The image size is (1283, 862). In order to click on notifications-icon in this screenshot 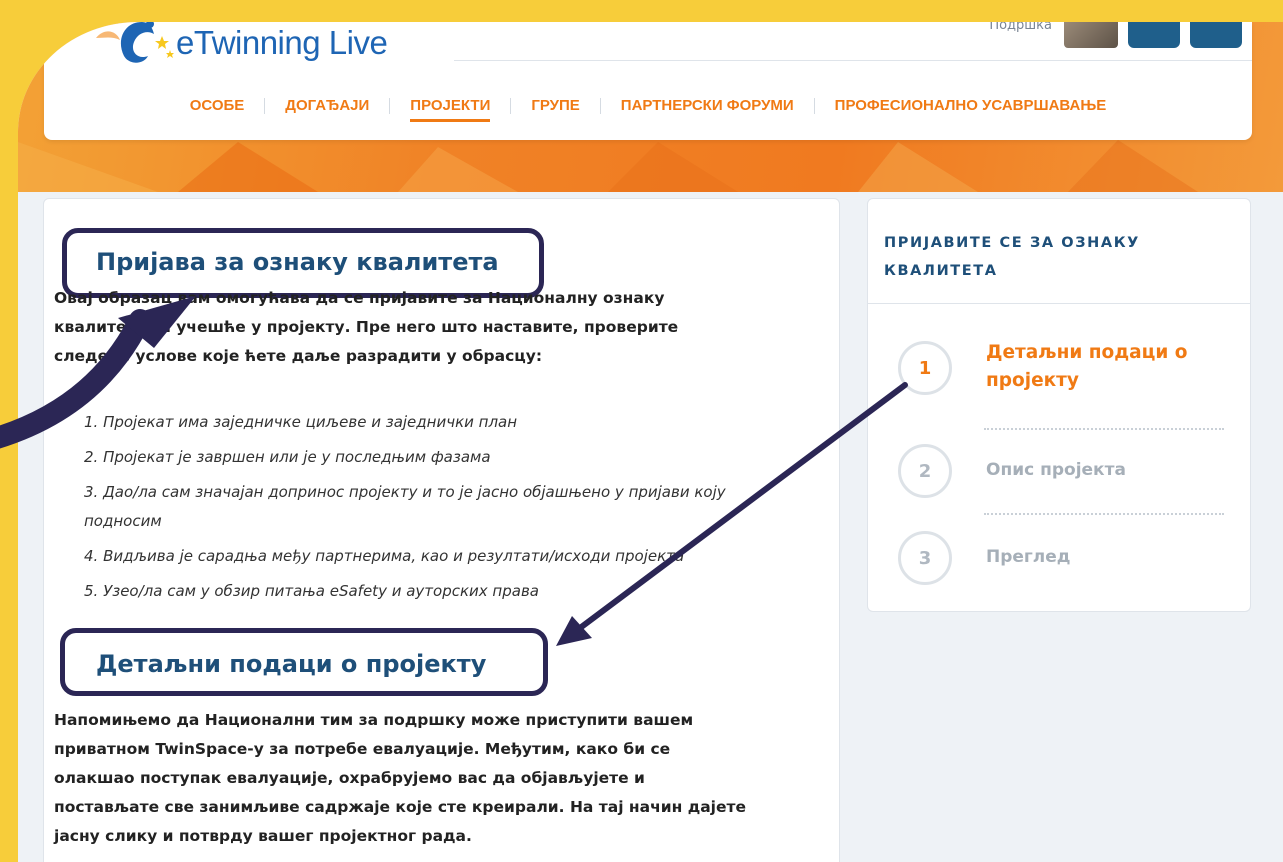, I will do `click(1154, 35)`.